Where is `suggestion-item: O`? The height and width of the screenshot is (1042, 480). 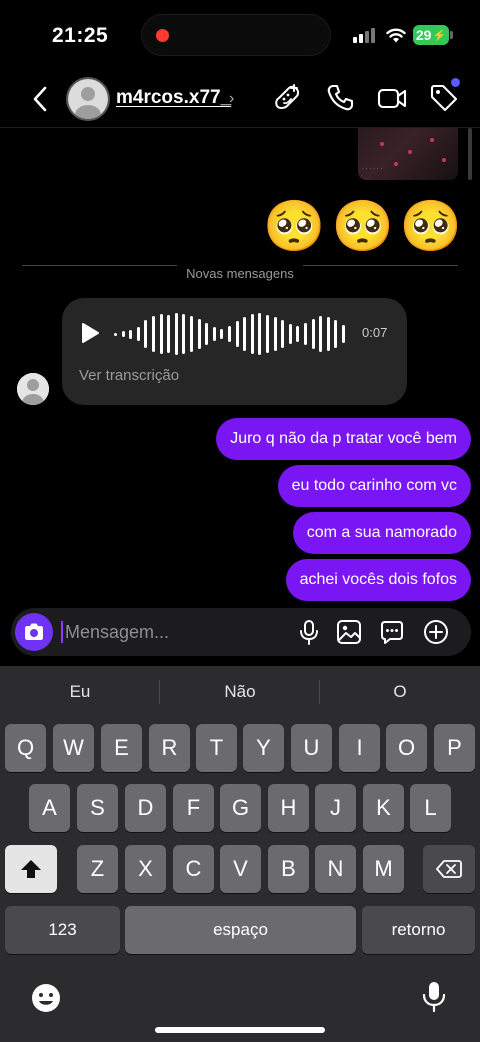
suggestion-item: O is located at coordinates (400, 692).